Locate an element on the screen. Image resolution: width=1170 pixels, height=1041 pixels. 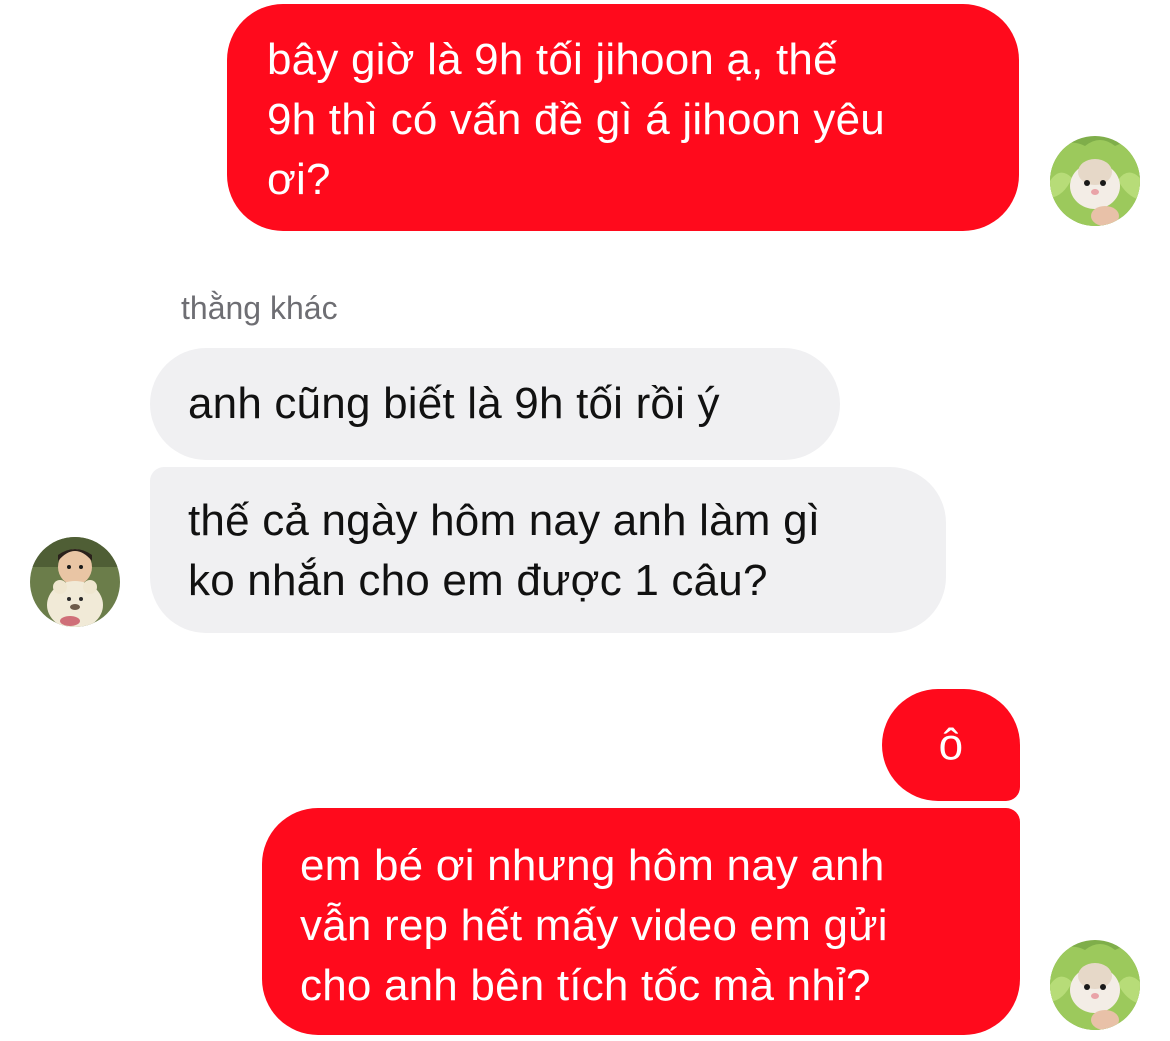
incoming-message-bubble: anh cũng biết là 9h tối rồi ý is located at coordinates (495, 404).